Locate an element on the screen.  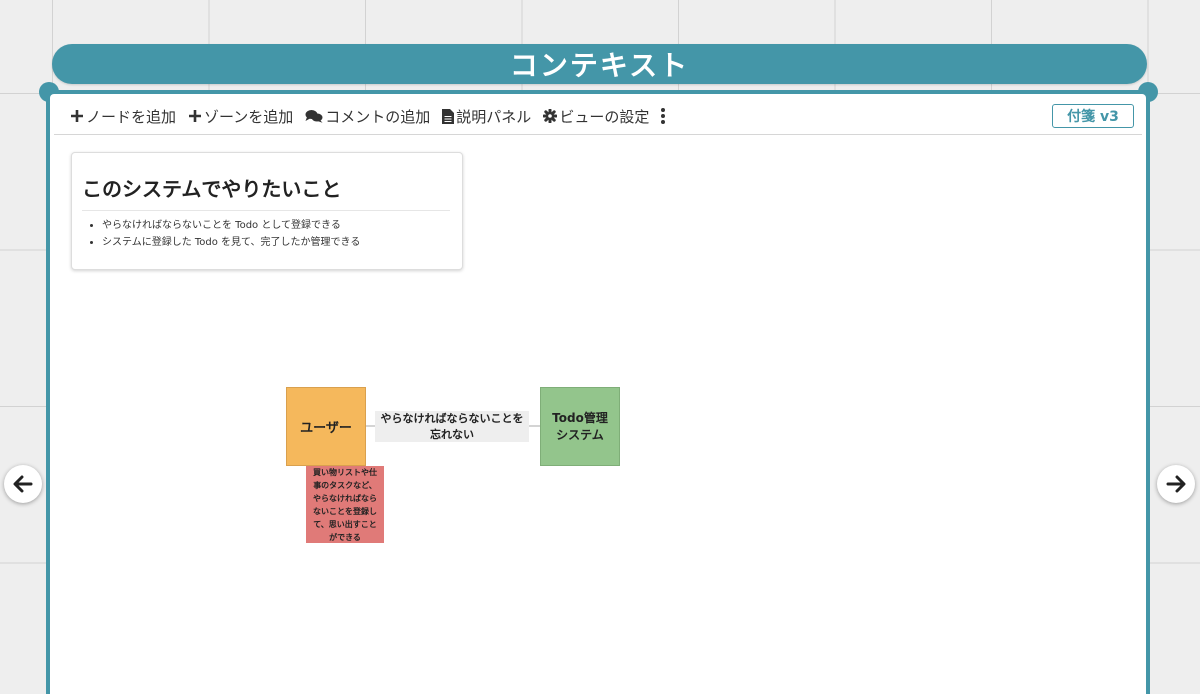
node-todo-label-line: Todo管理 is located at coordinates (580, 417).